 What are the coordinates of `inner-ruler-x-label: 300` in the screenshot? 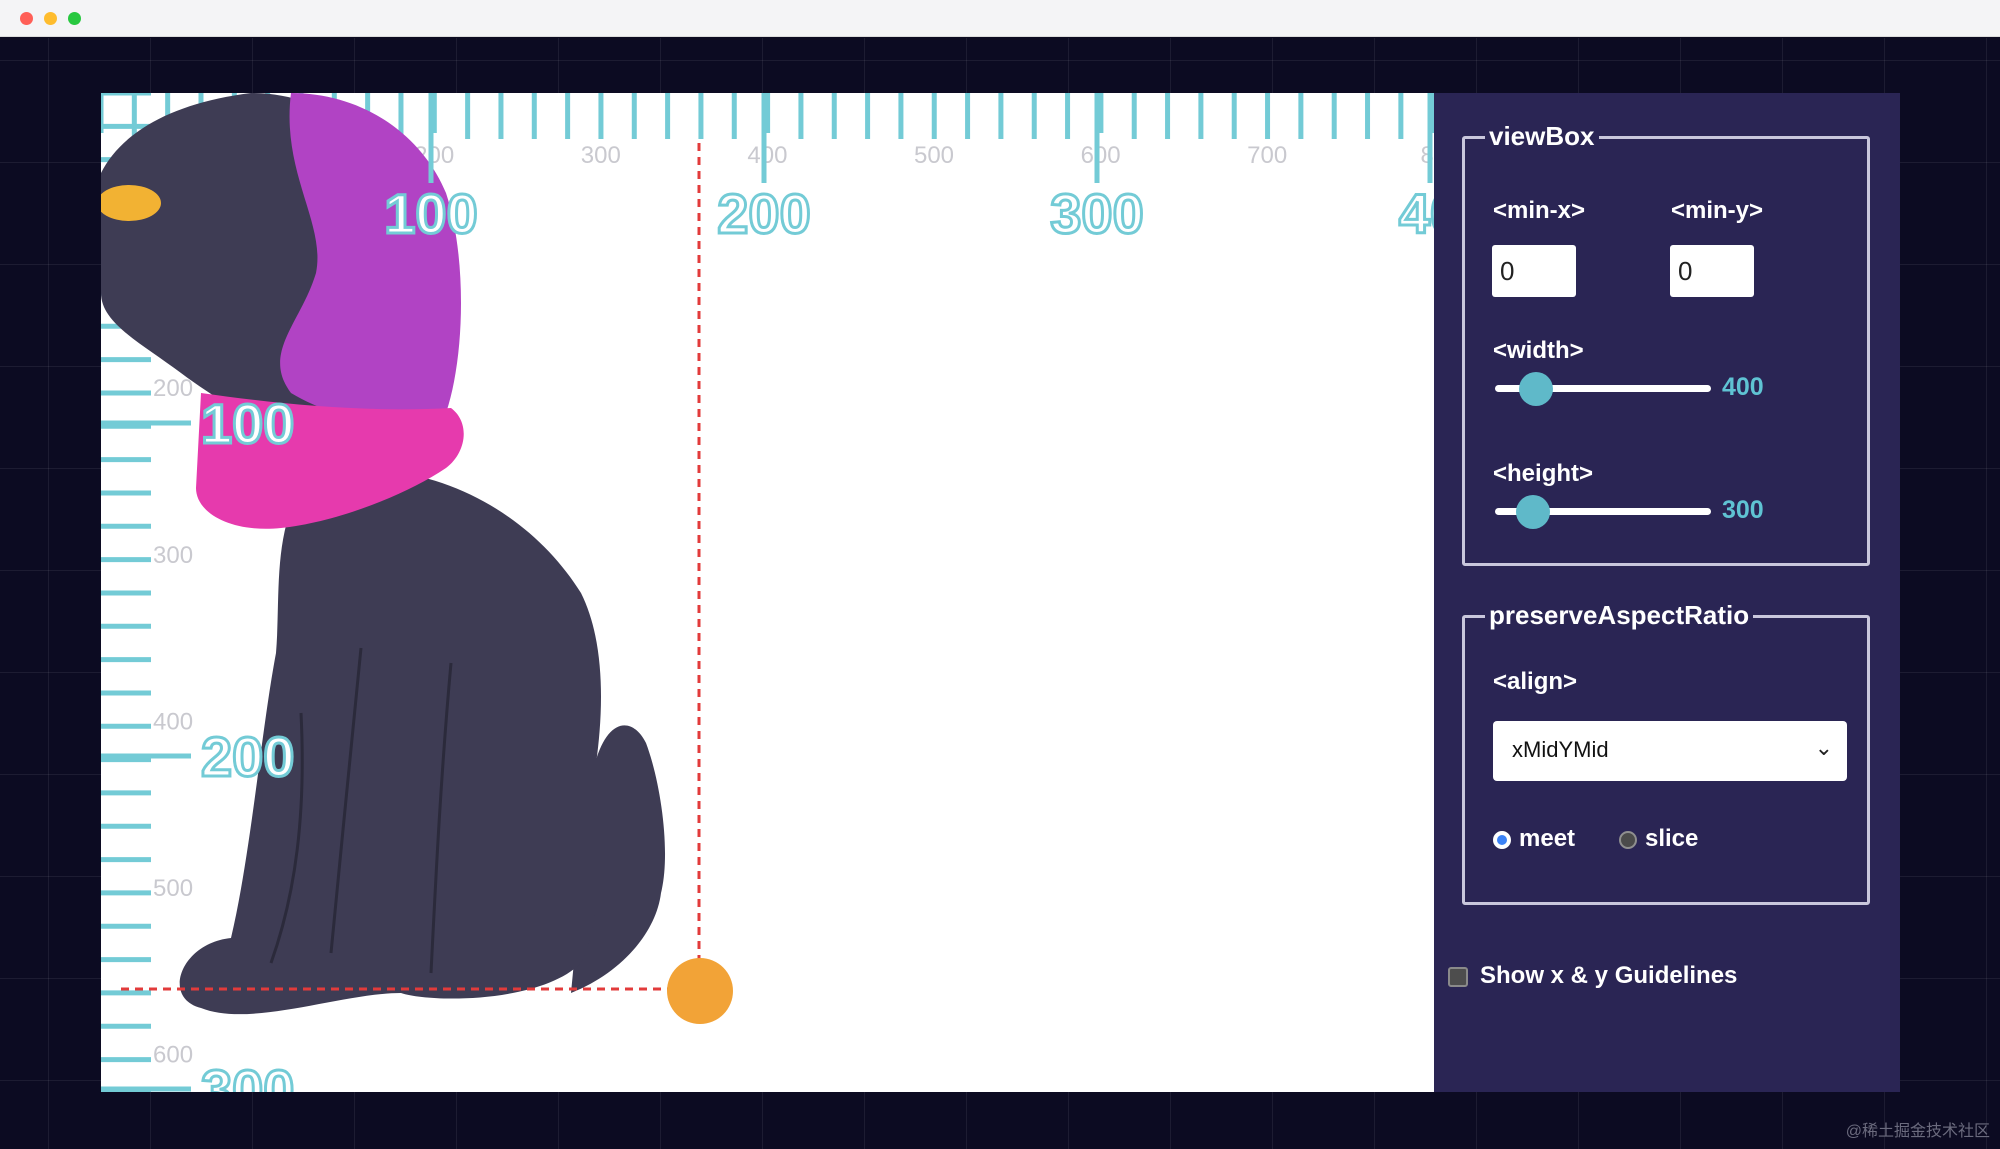 It's located at (1096, 213).